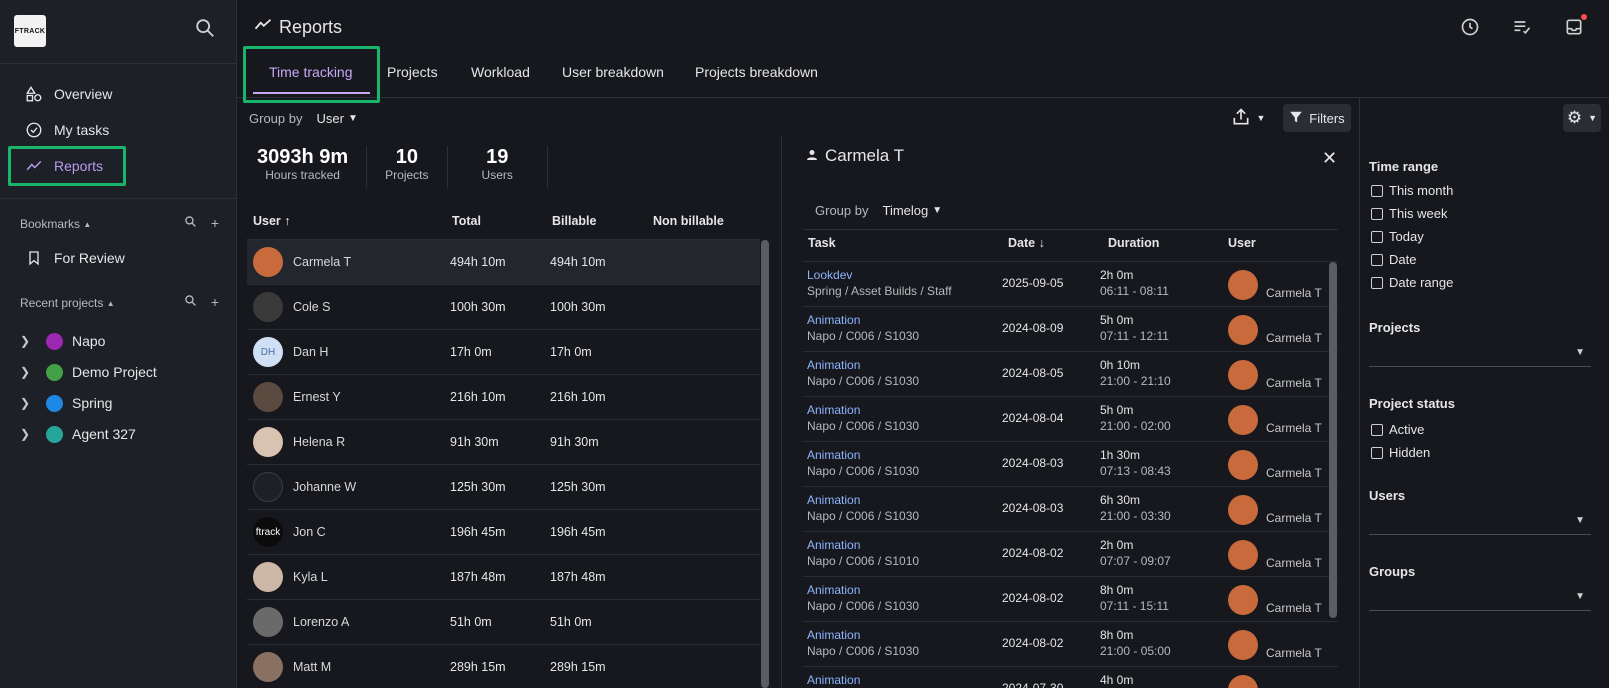 This screenshot has width=1609, height=688. Describe the element at coordinates (1480, 355) in the screenshot. I see `projects-select: ▼` at that location.